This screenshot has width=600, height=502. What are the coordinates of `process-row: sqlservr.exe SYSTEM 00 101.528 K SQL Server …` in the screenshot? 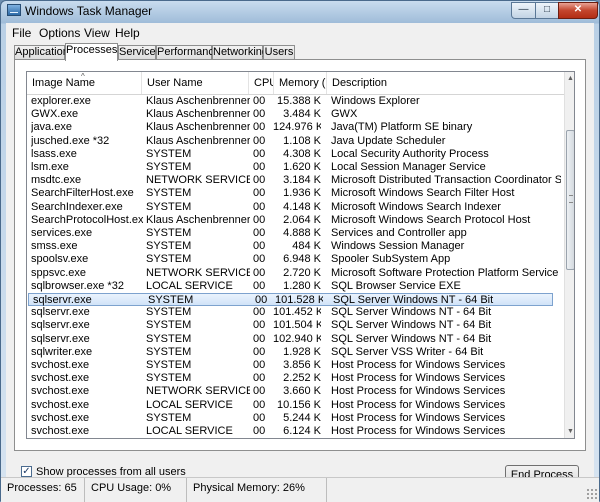 It's located at (290, 299).